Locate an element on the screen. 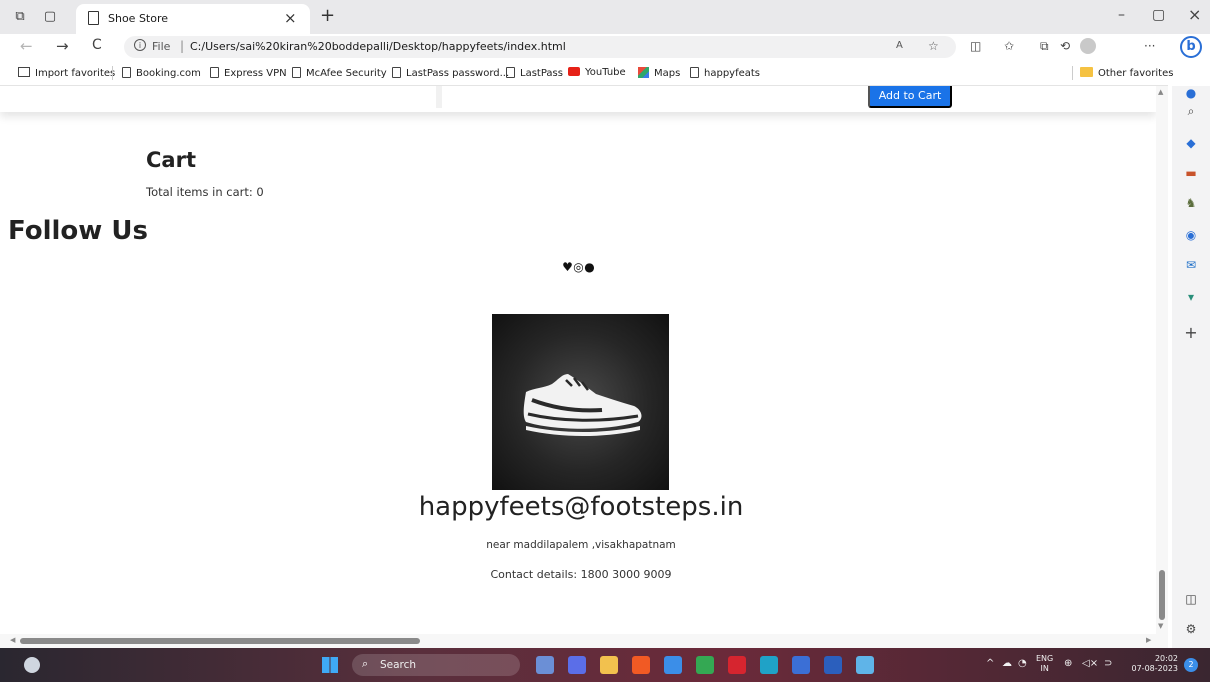  volume-icon: ◁× is located at coordinates (1090, 663).